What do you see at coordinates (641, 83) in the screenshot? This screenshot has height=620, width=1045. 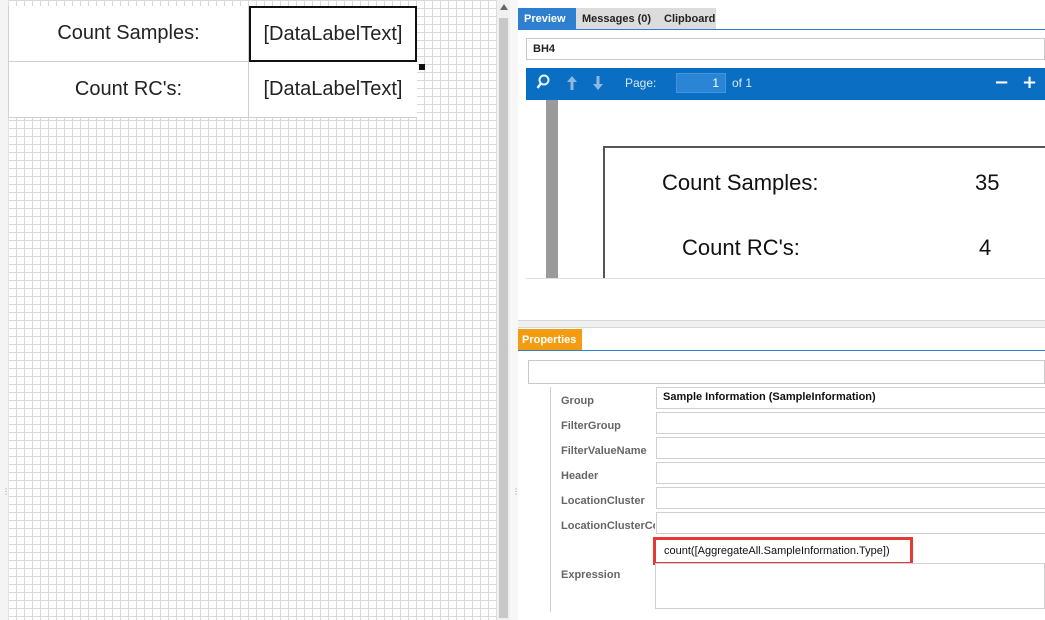 I see `page-label: Page:` at bounding box center [641, 83].